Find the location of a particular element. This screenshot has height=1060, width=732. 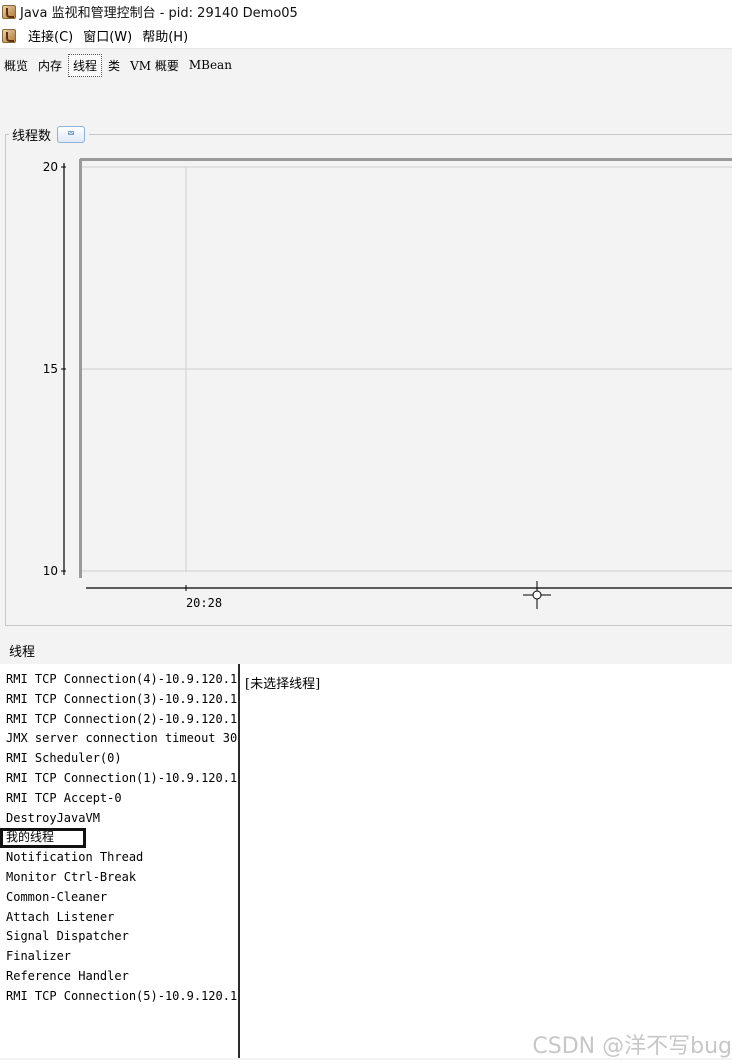

thread-list-item: Monitor Ctrl-Break is located at coordinates (119, 878).